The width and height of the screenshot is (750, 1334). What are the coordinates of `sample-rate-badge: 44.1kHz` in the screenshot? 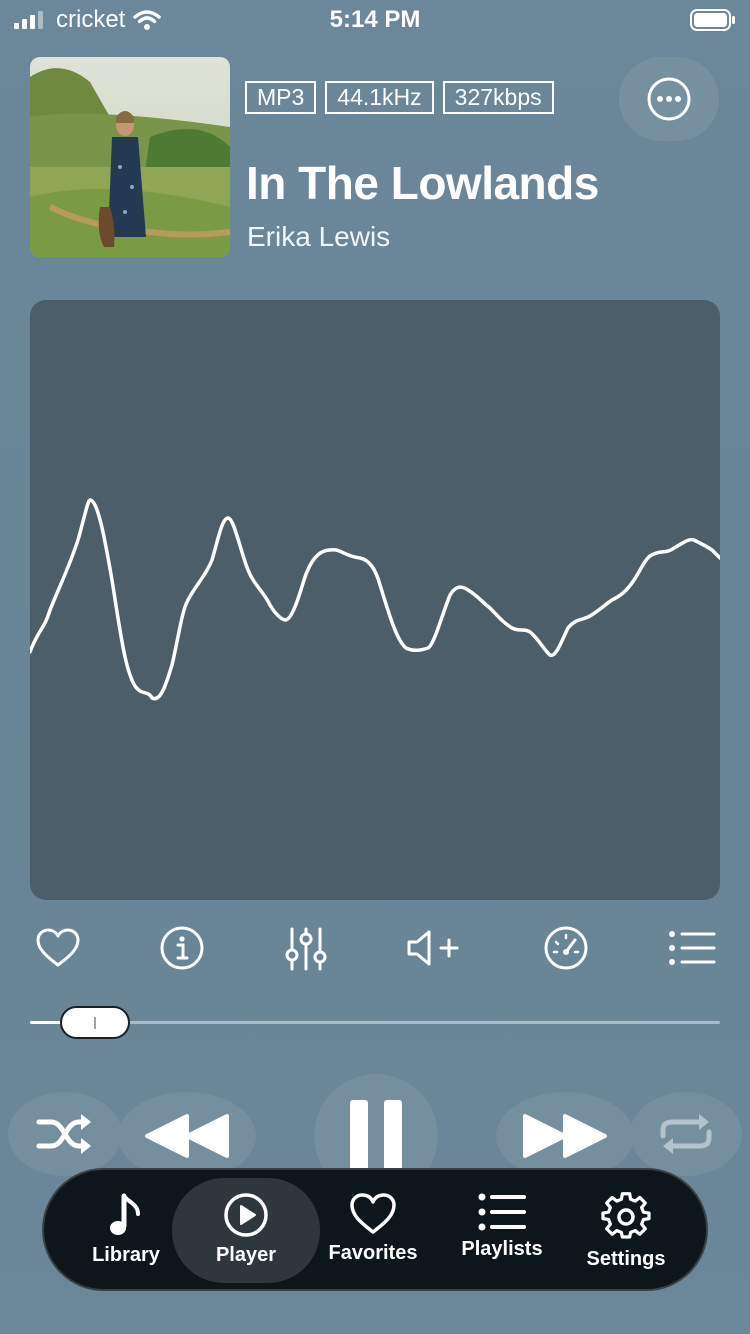 It's located at (379, 97).